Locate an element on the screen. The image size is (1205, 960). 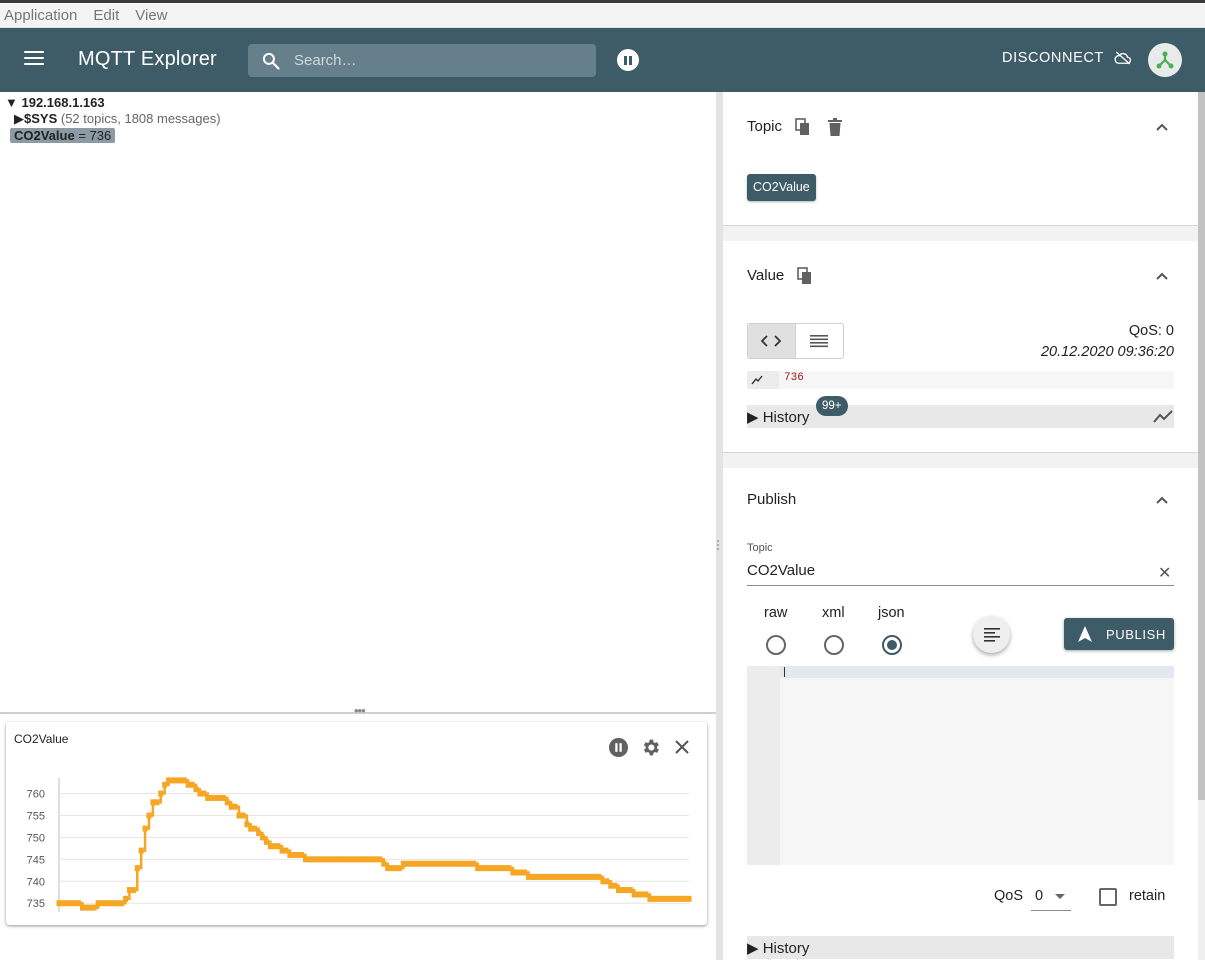
publish-section-title: Publish is located at coordinates (772, 499).